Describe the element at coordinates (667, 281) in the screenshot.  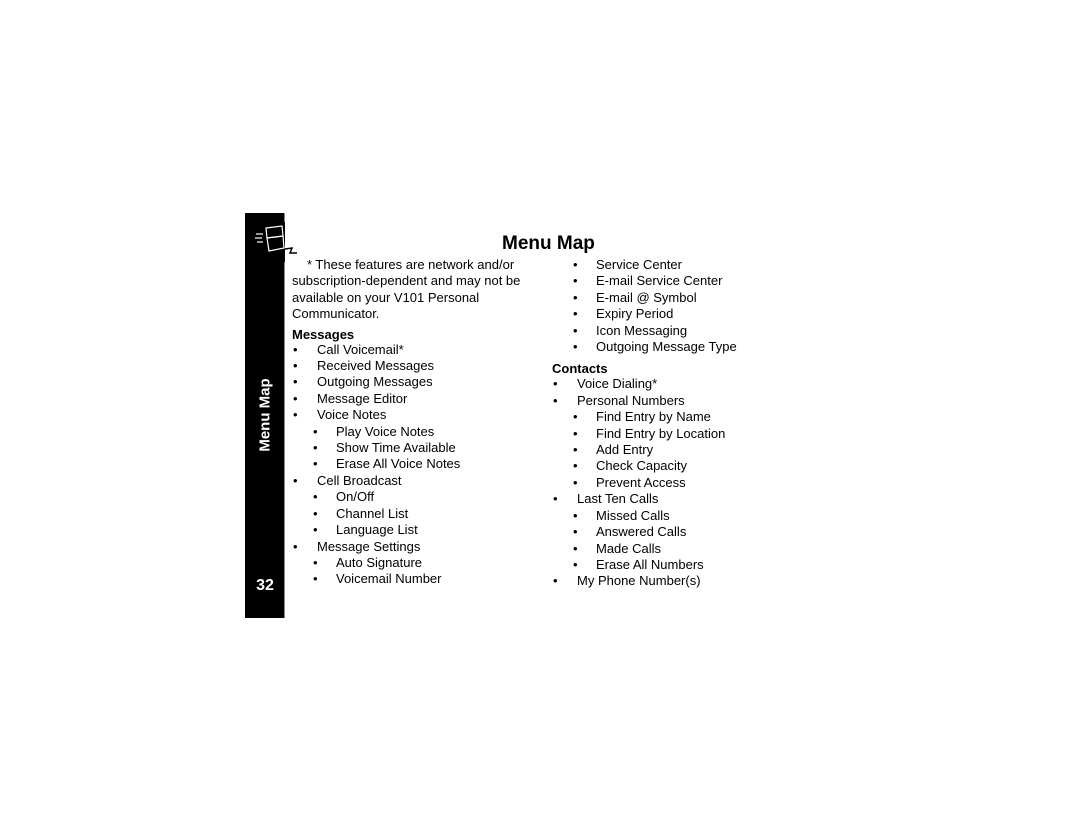
I see `menu-item: E-mail Service Center` at that location.